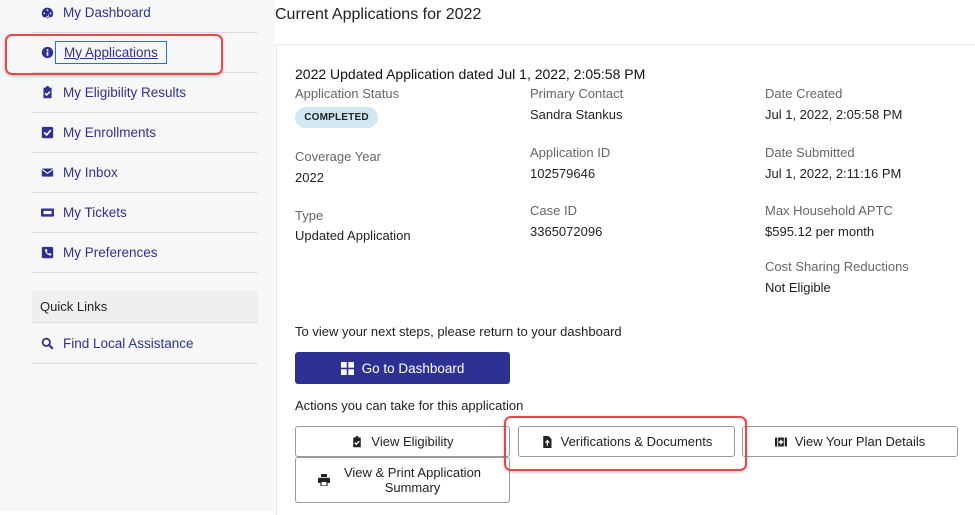  Describe the element at coordinates (834, 114) in the screenshot. I see `date-created-value: Jul 1, 2022, 2:05:58 PM` at that location.